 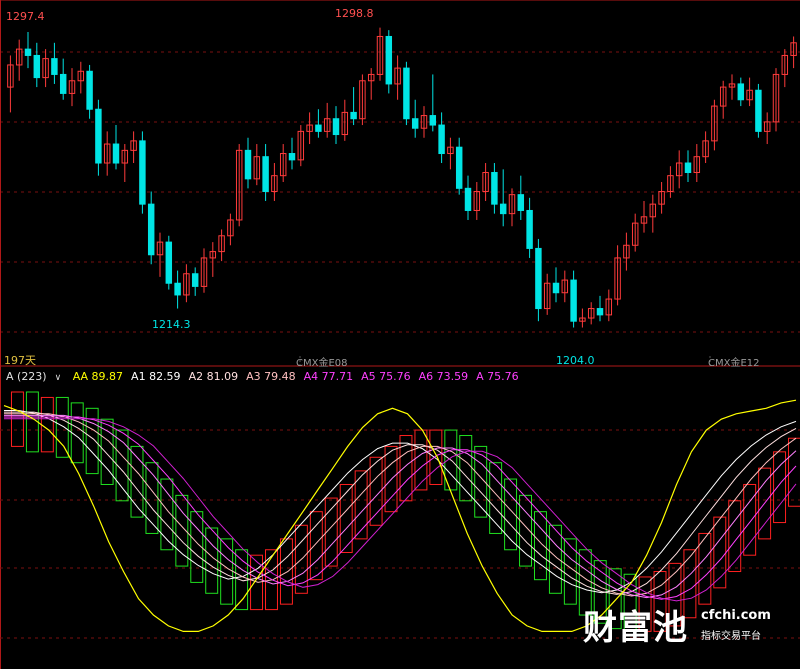 What do you see at coordinates (443, 376) in the screenshot?
I see `legend-item-a6: A6 73.59` at bounding box center [443, 376].